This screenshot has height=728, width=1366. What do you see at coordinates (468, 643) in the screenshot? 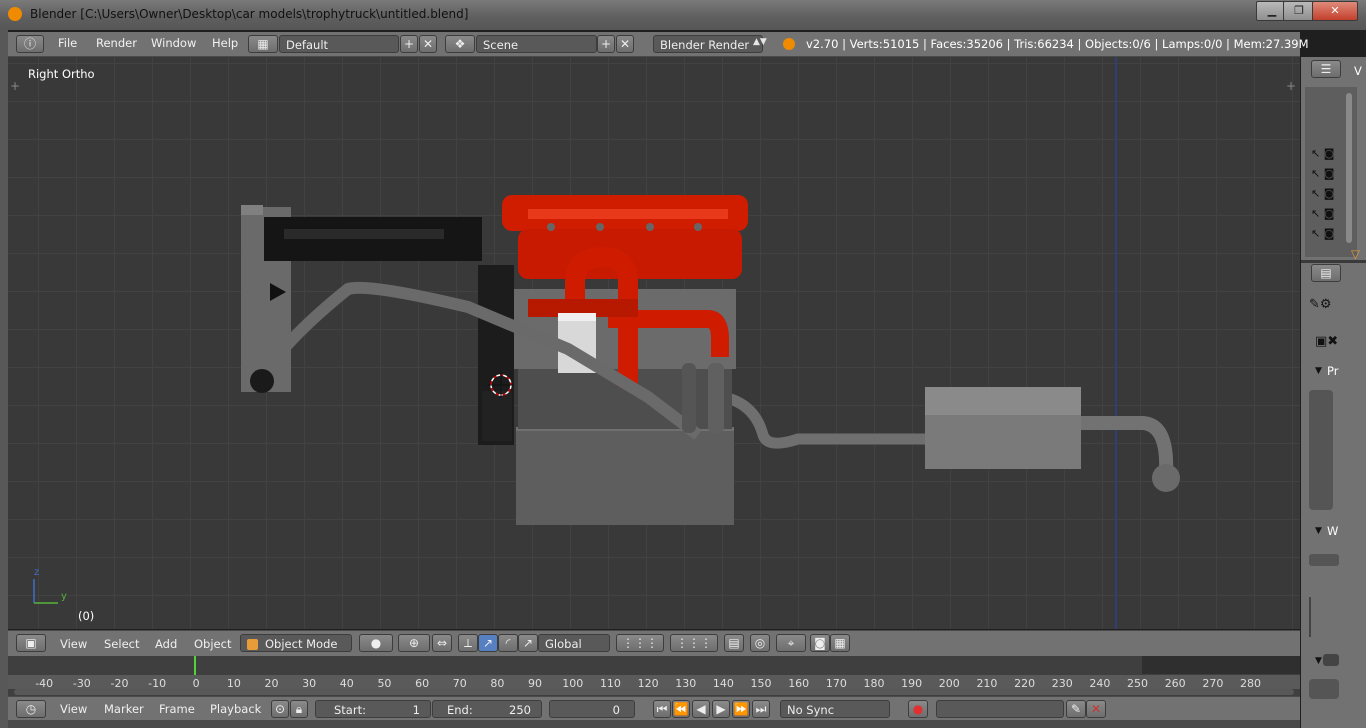
I see `translate-manipulator-icon: ⟂` at bounding box center [468, 643].